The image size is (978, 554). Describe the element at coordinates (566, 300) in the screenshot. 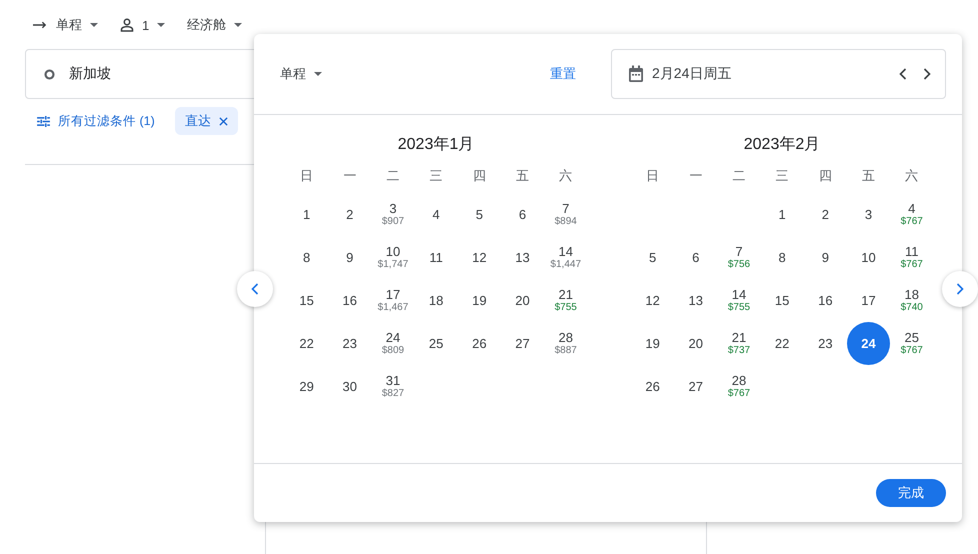

I see `calendar-day: 21 $755` at that location.